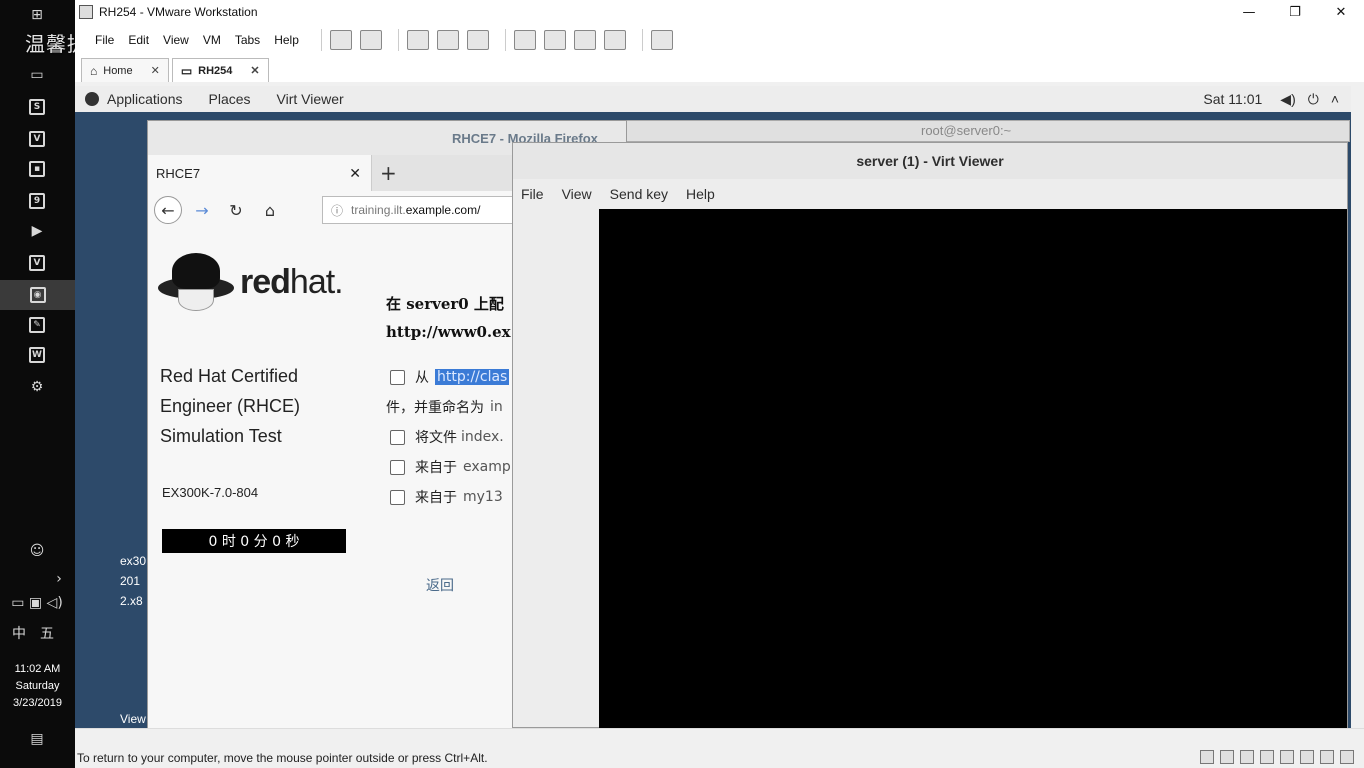 The height and width of the screenshot is (768, 1364). I want to click on app-icon: 9, so click(37, 201).